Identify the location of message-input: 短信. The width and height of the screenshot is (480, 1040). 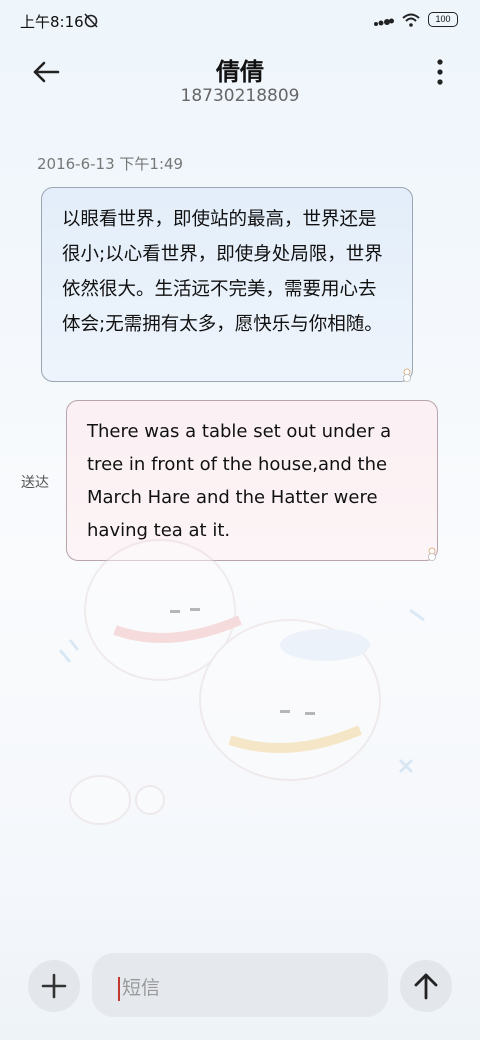
(240, 985).